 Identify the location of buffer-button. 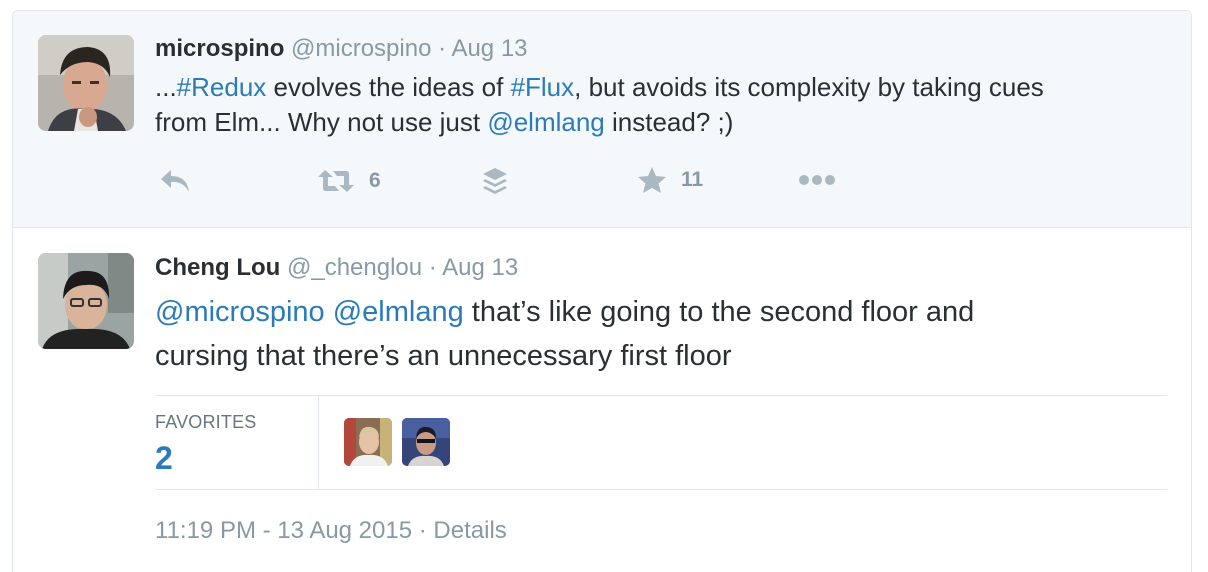
(495, 181).